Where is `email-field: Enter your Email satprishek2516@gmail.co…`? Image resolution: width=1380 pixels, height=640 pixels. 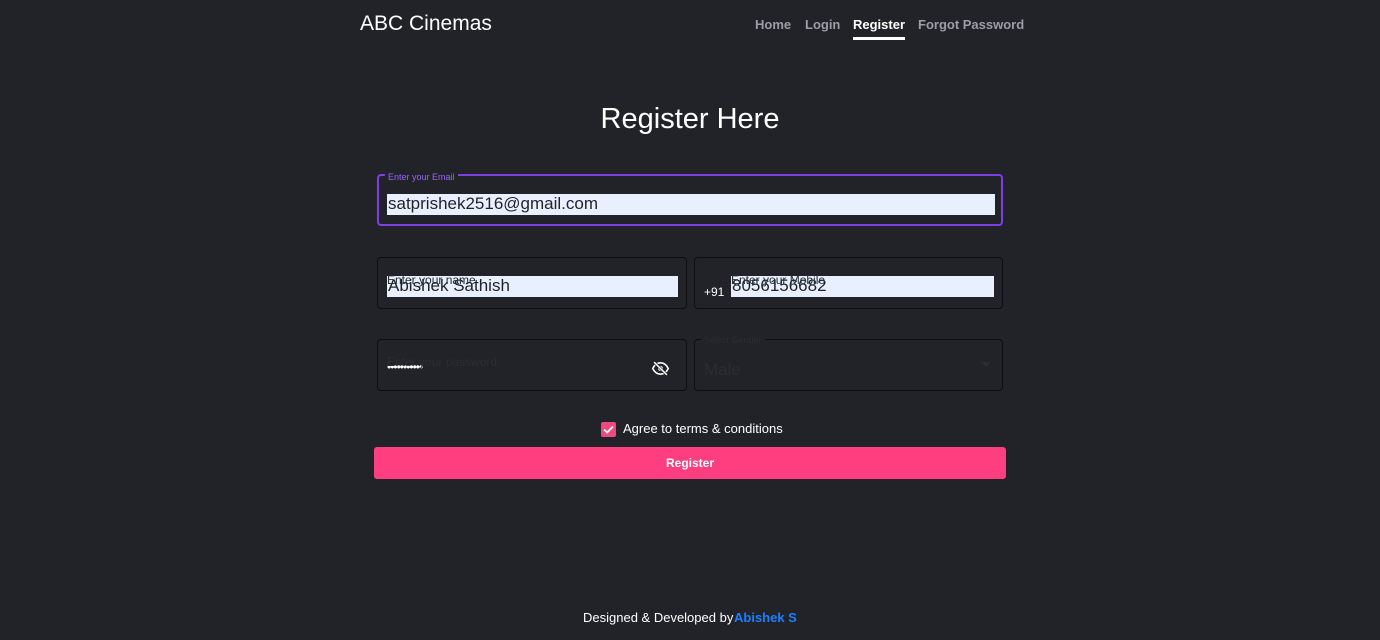 email-field: Enter your Email satprishek2516@gmail.co… is located at coordinates (690, 199).